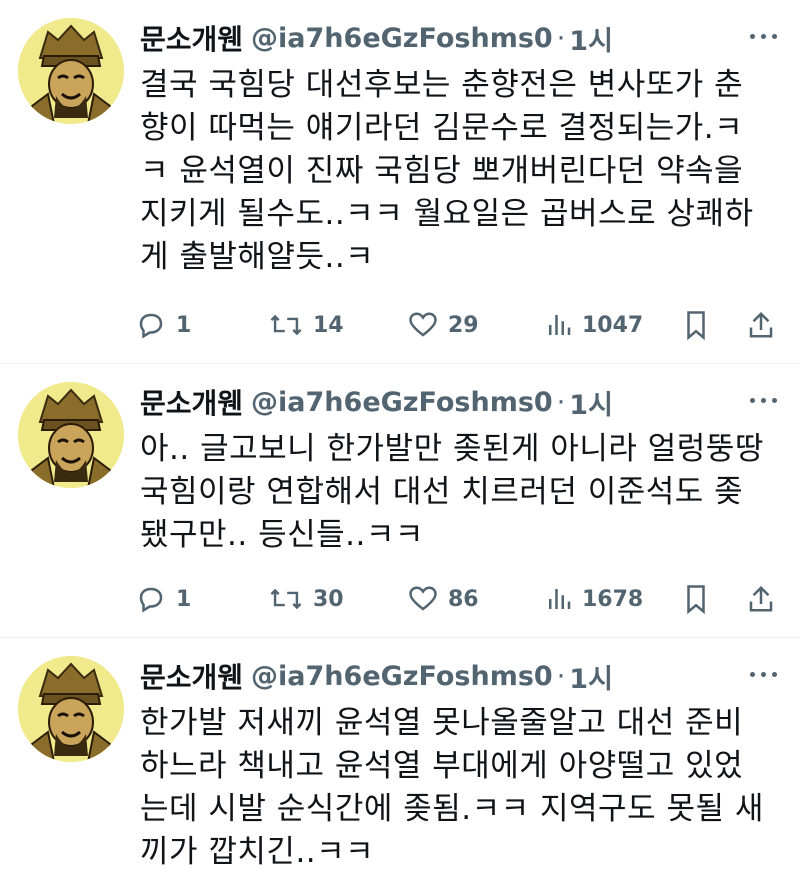 The image size is (800, 880). I want to click on like-count: 29, so click(463, 325).